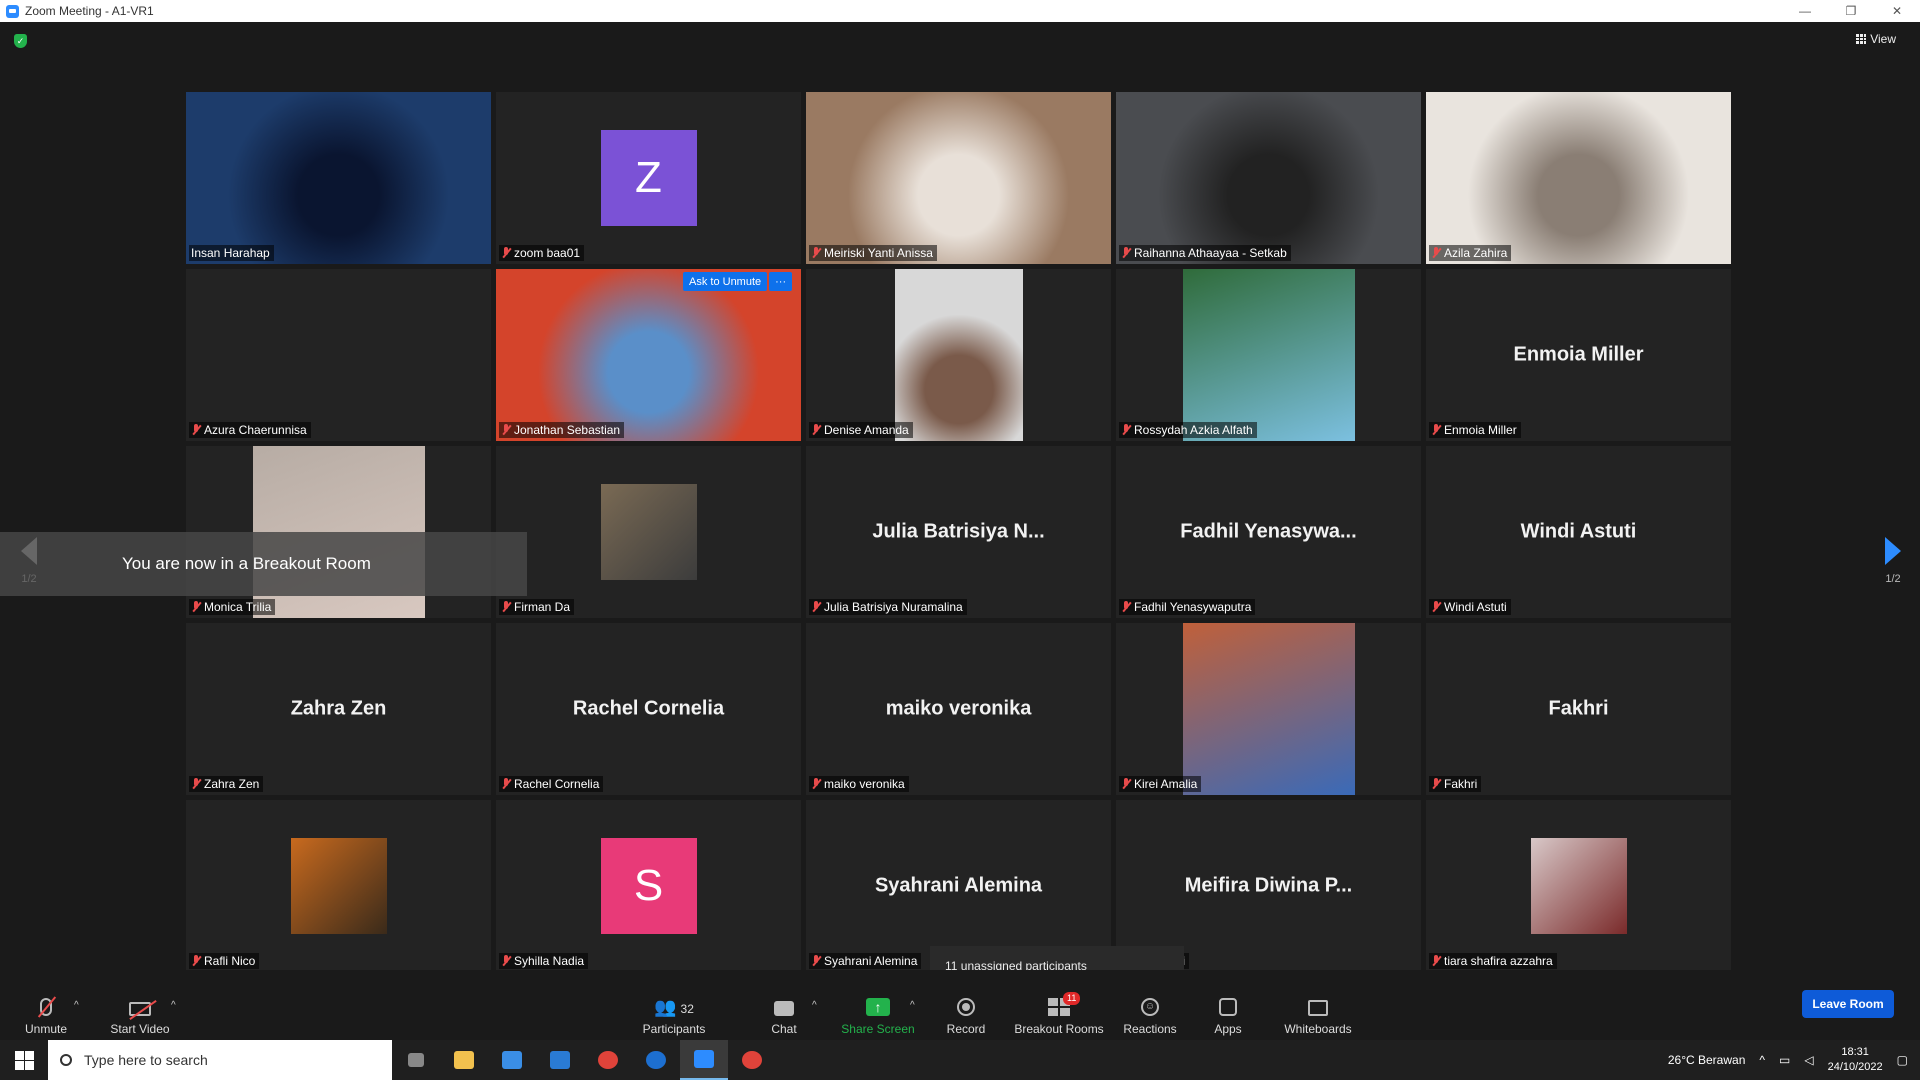 This screenshot has width=1920, height=1080. What do you see at coordinates (912, 1005) in the screenshot?
I see `share-options-caret: ^` at bounding box center [912, 1005].